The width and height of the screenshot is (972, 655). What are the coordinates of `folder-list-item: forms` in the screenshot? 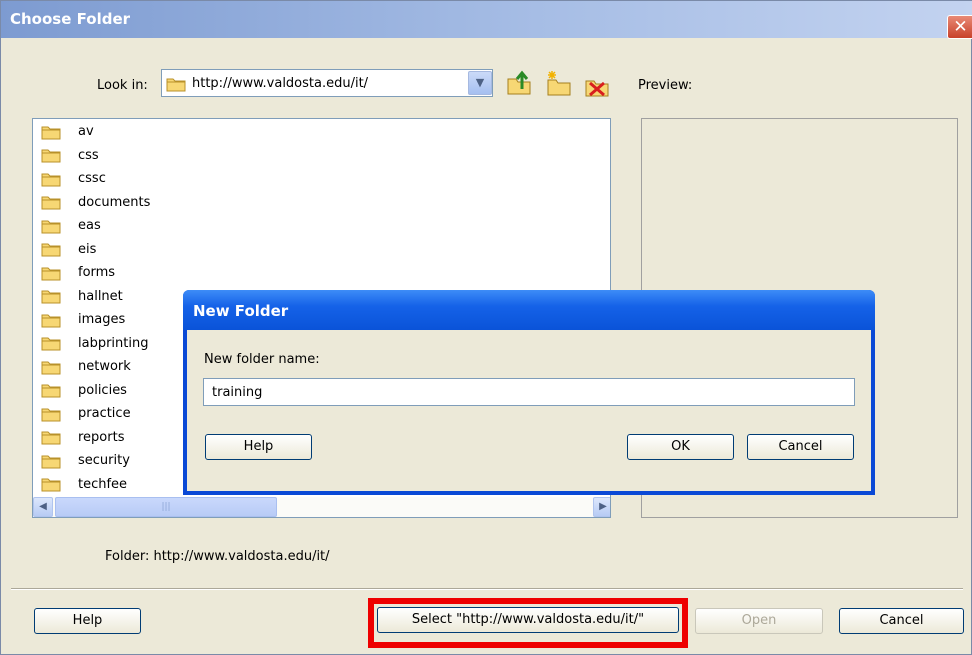 It's located at (78, 272).